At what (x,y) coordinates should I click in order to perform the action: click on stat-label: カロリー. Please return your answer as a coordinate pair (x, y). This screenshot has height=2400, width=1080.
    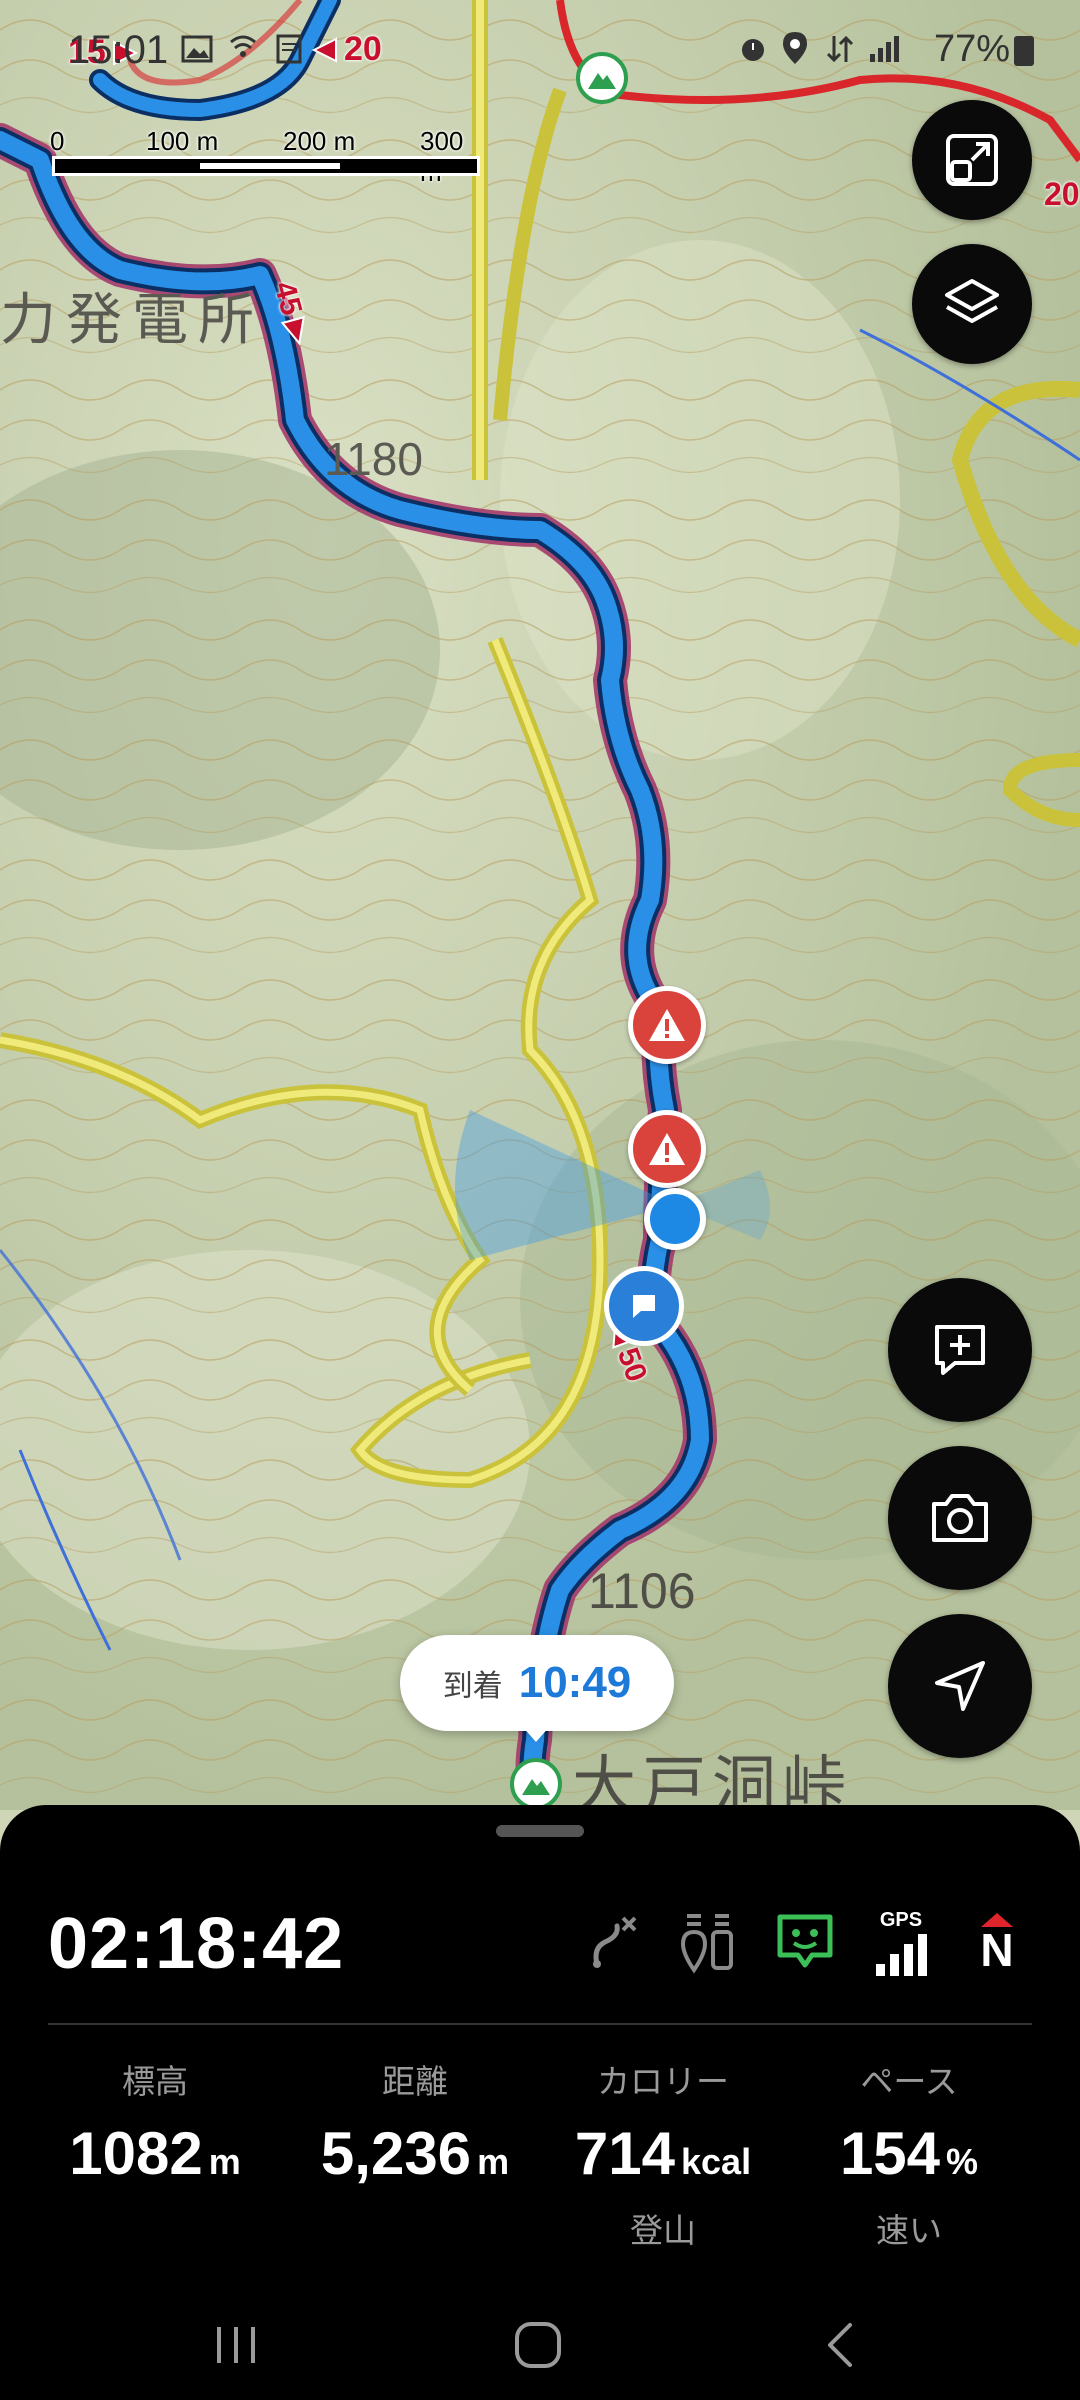
    Looking at the image, I should click on (663, 2081).